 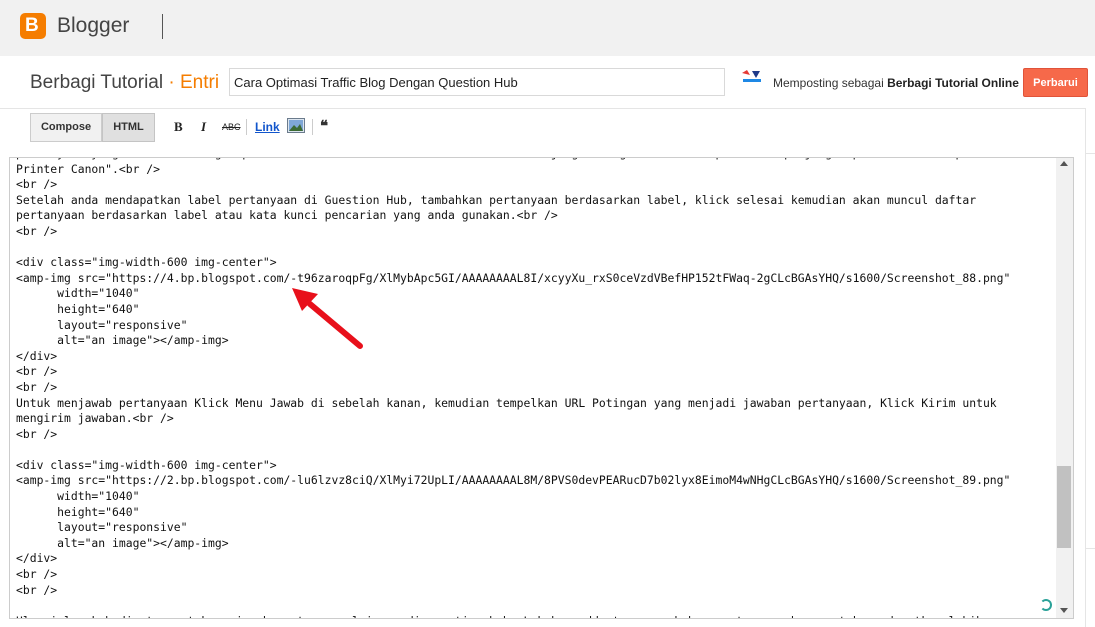 What do you see at coordinates (953, 83) in the screenshot?
I see `posting-as-name: Berbagi Tutorial Online` at bounding box center [953, 83].